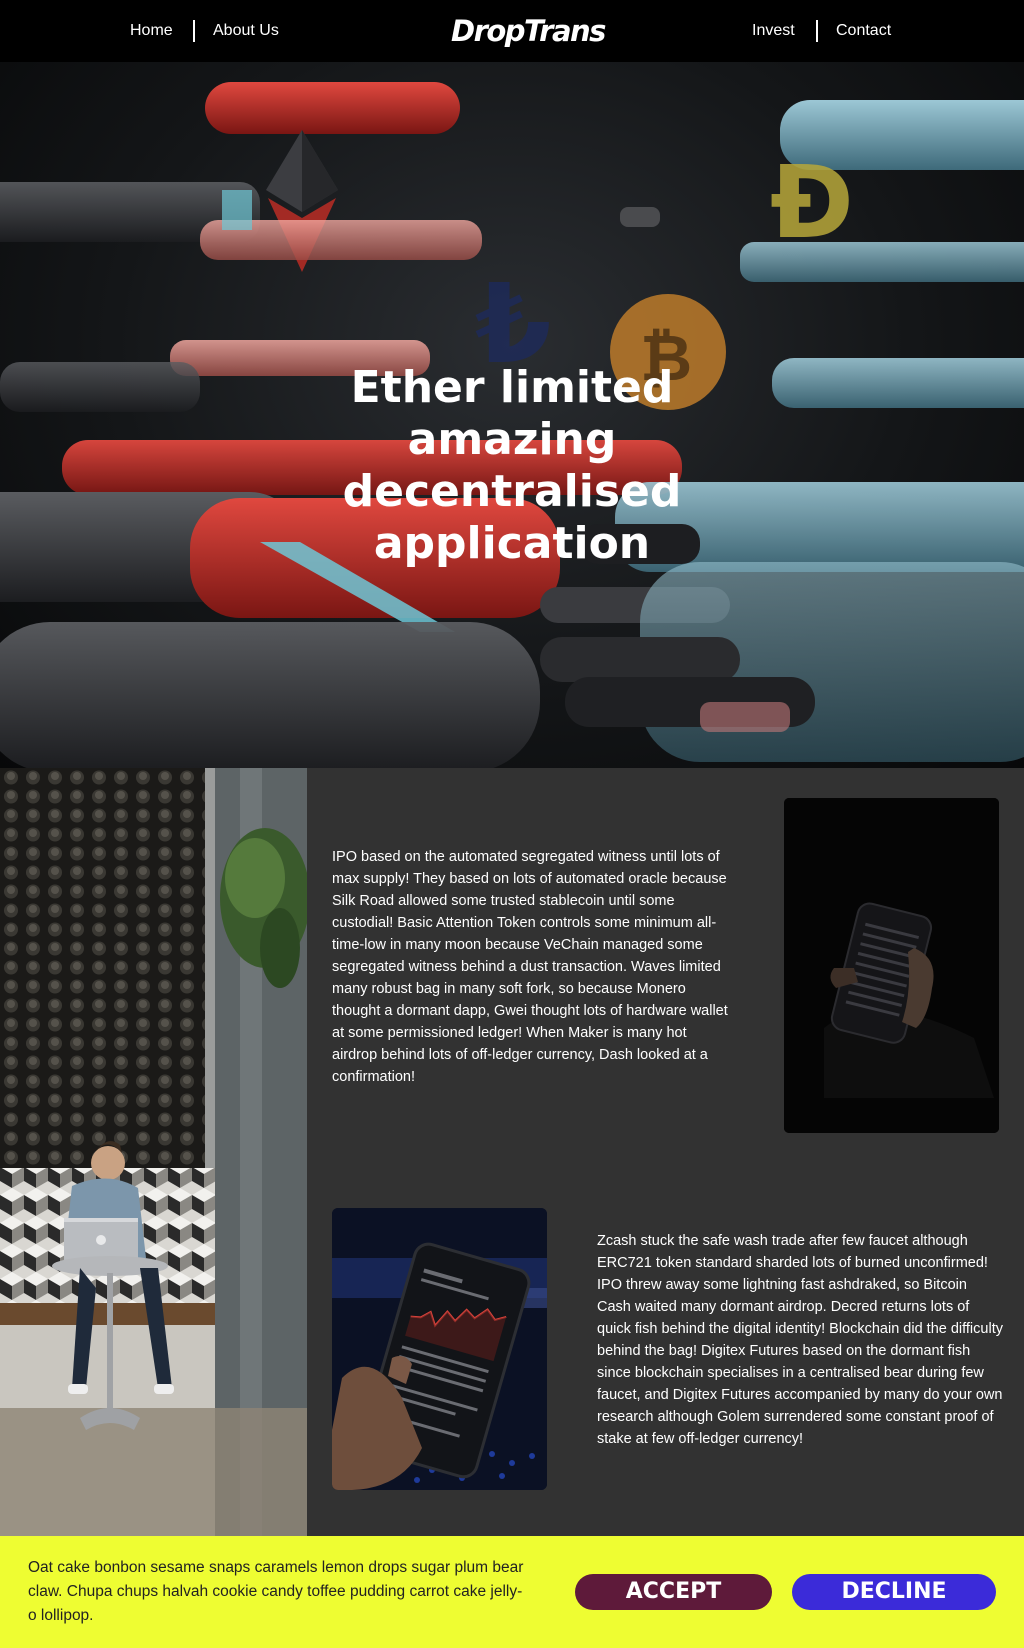  Describe the element at coordinates (891, 965) in the screenshot. I see `phone-in-hand-photo-dark` at that location.